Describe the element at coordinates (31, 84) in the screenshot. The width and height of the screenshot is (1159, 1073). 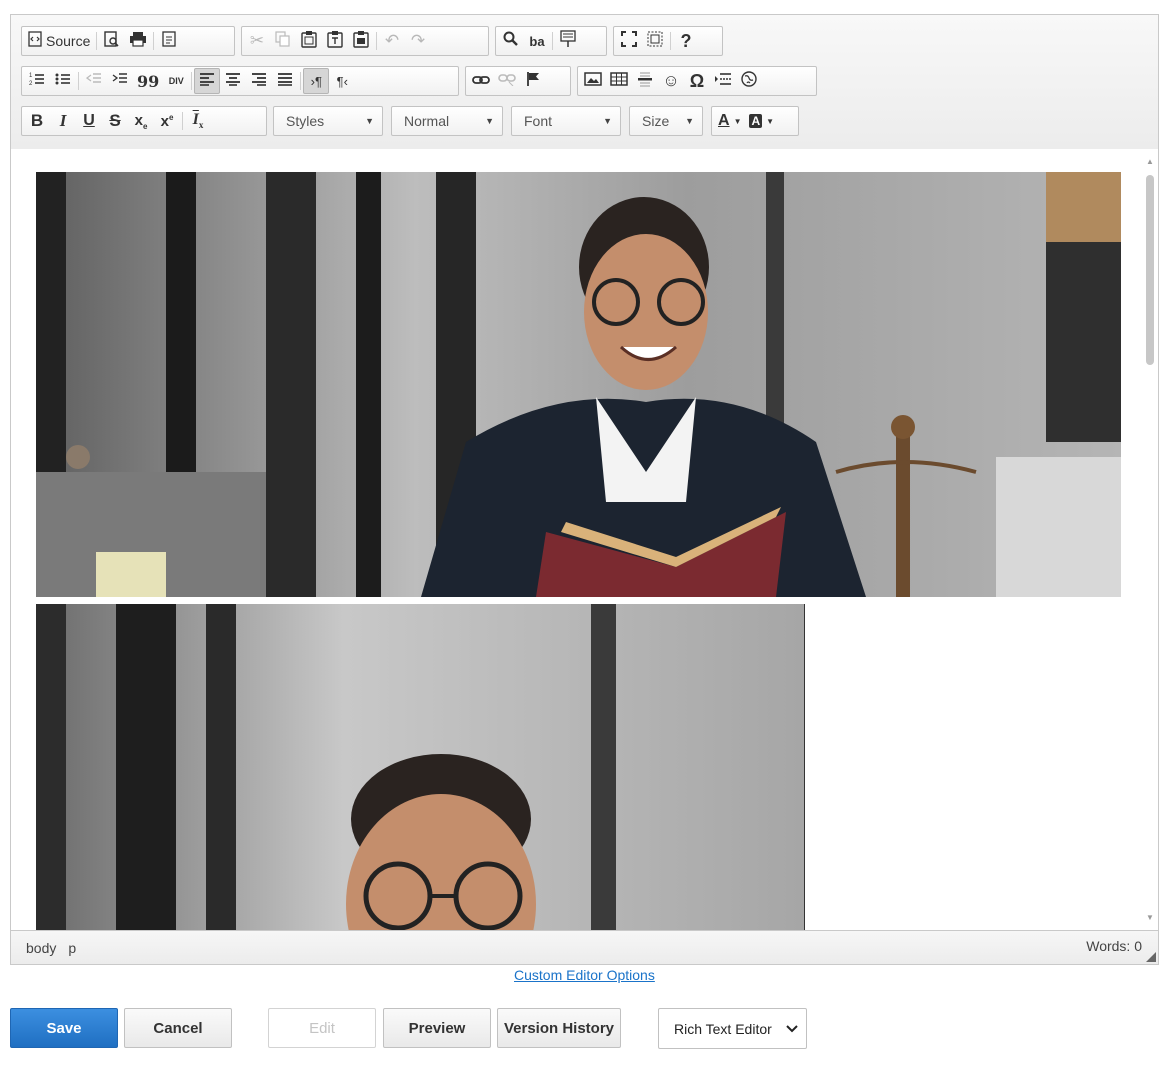
I see `svg-text: 2` at that location.